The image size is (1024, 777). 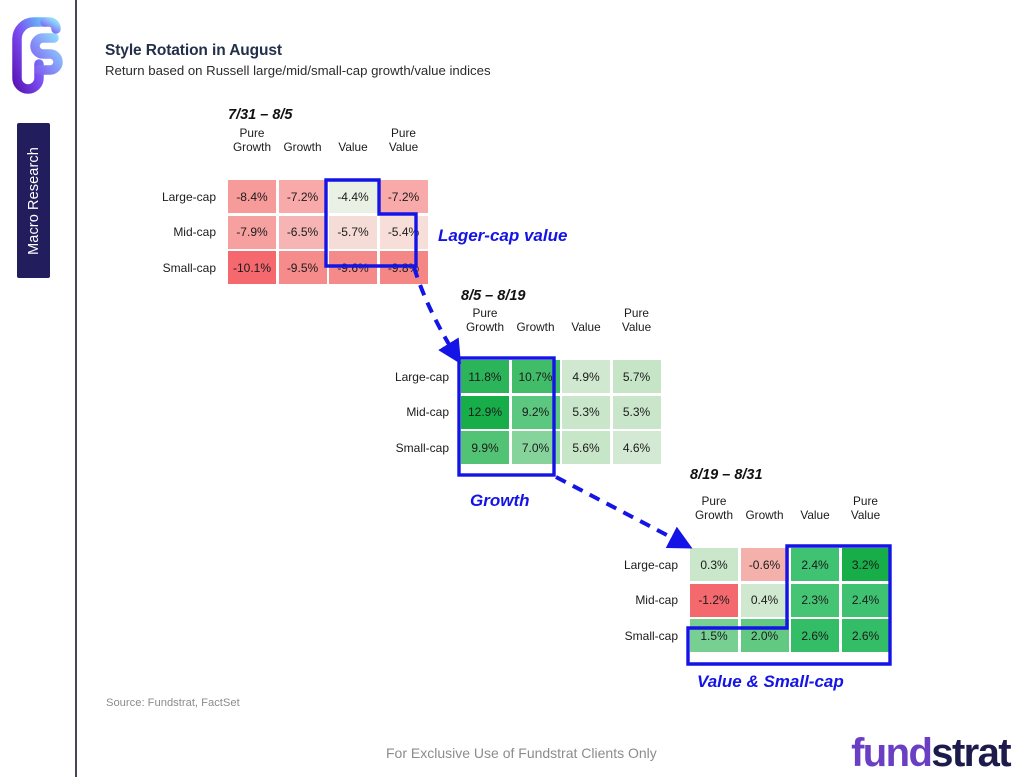 What do you see at coordinates (892, 753) in the screenshot?
I see `wordmark-fund: fund` at bounding box center [892, 753].